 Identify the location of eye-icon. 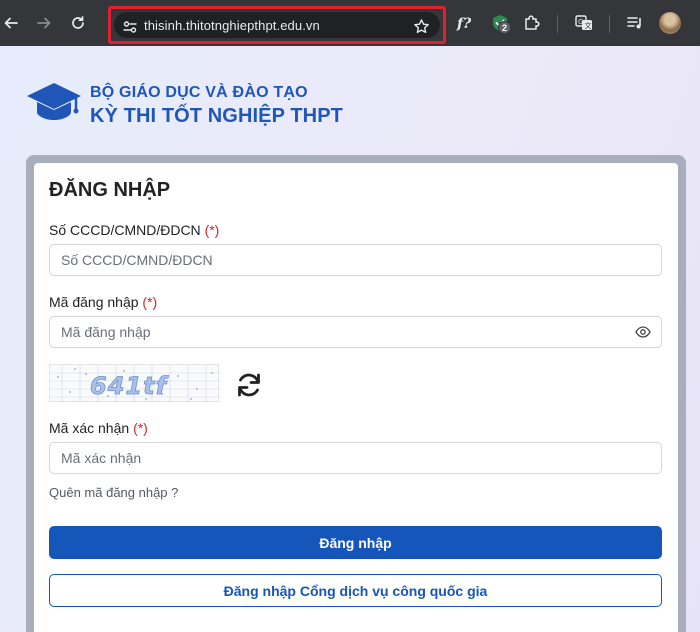
(643, 333).